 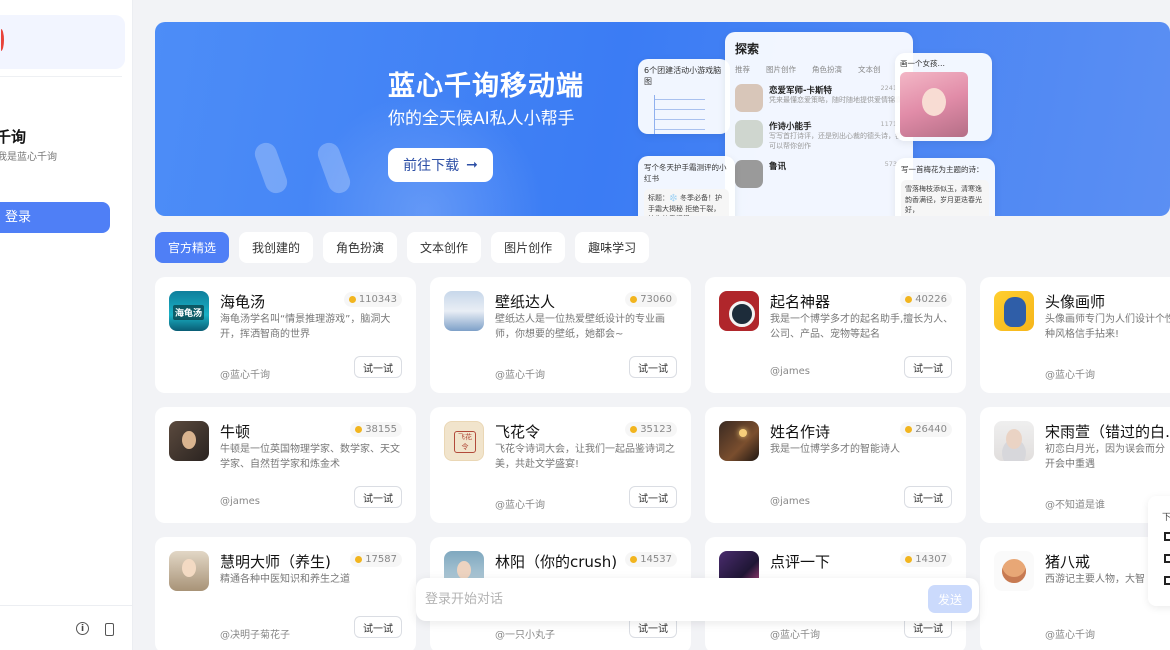 What do you see at coordinates (686, 202) in the screenshot?
I see `mockup-note-text: 标题：❄️ 冬季必备！护手霜大揭秘 拒绝干裂，让你的手湿滑` at bounding box center [686, 202].